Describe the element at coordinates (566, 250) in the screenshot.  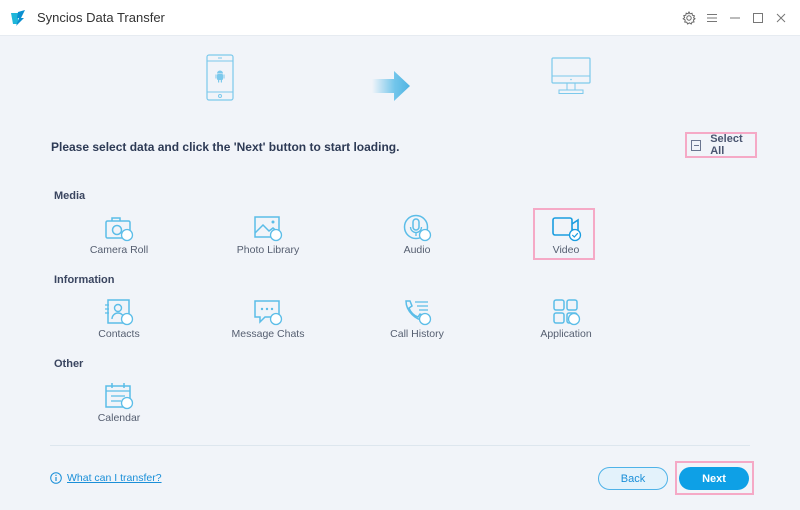
I see `item-label: Video` at that location.